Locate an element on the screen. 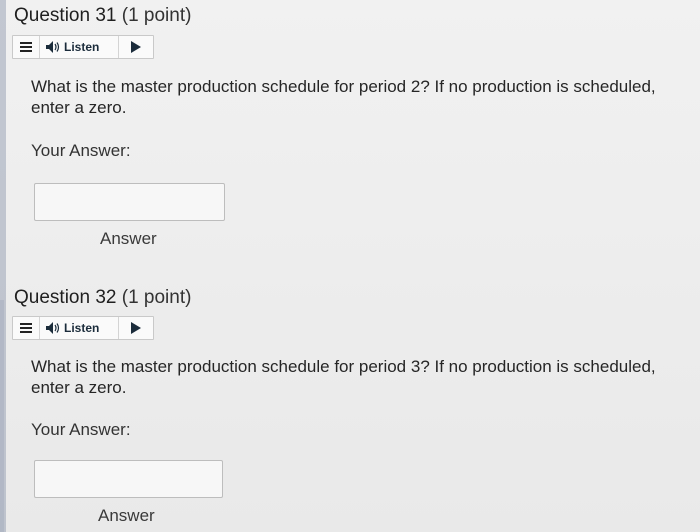 The height and width of the screenshot is (532, 700). question-heading: Question 31 (1 point) is located at coordinates (102, 16).